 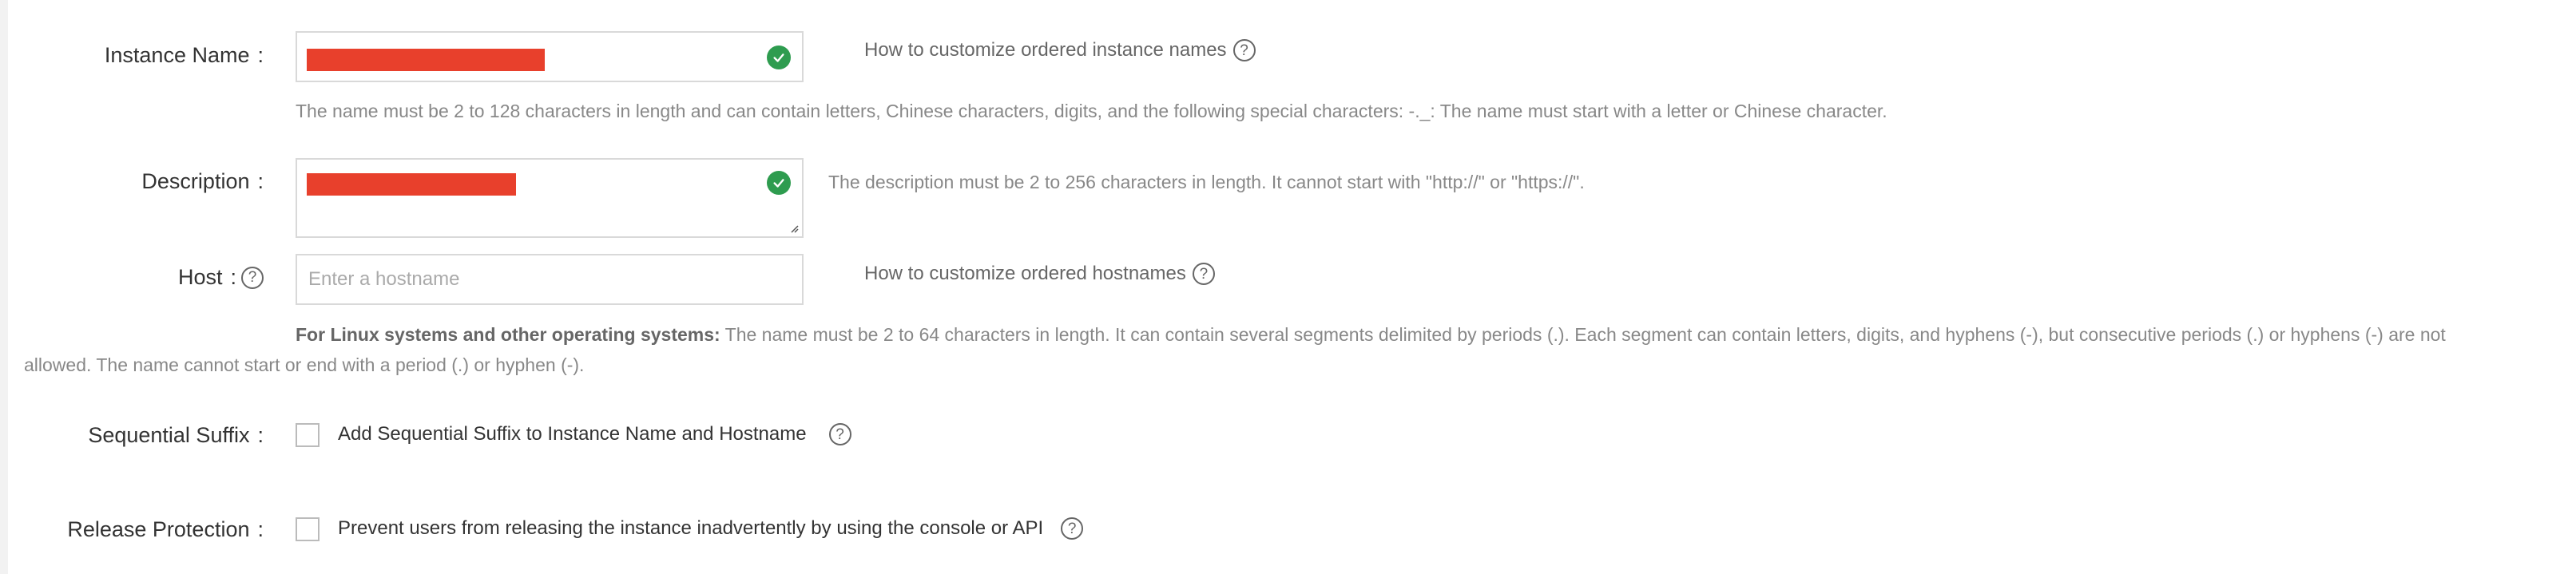 What do you see at coordinates (550, 56) in the screenshot?
I see `instance-name-input` at bounding box center [550, 56].